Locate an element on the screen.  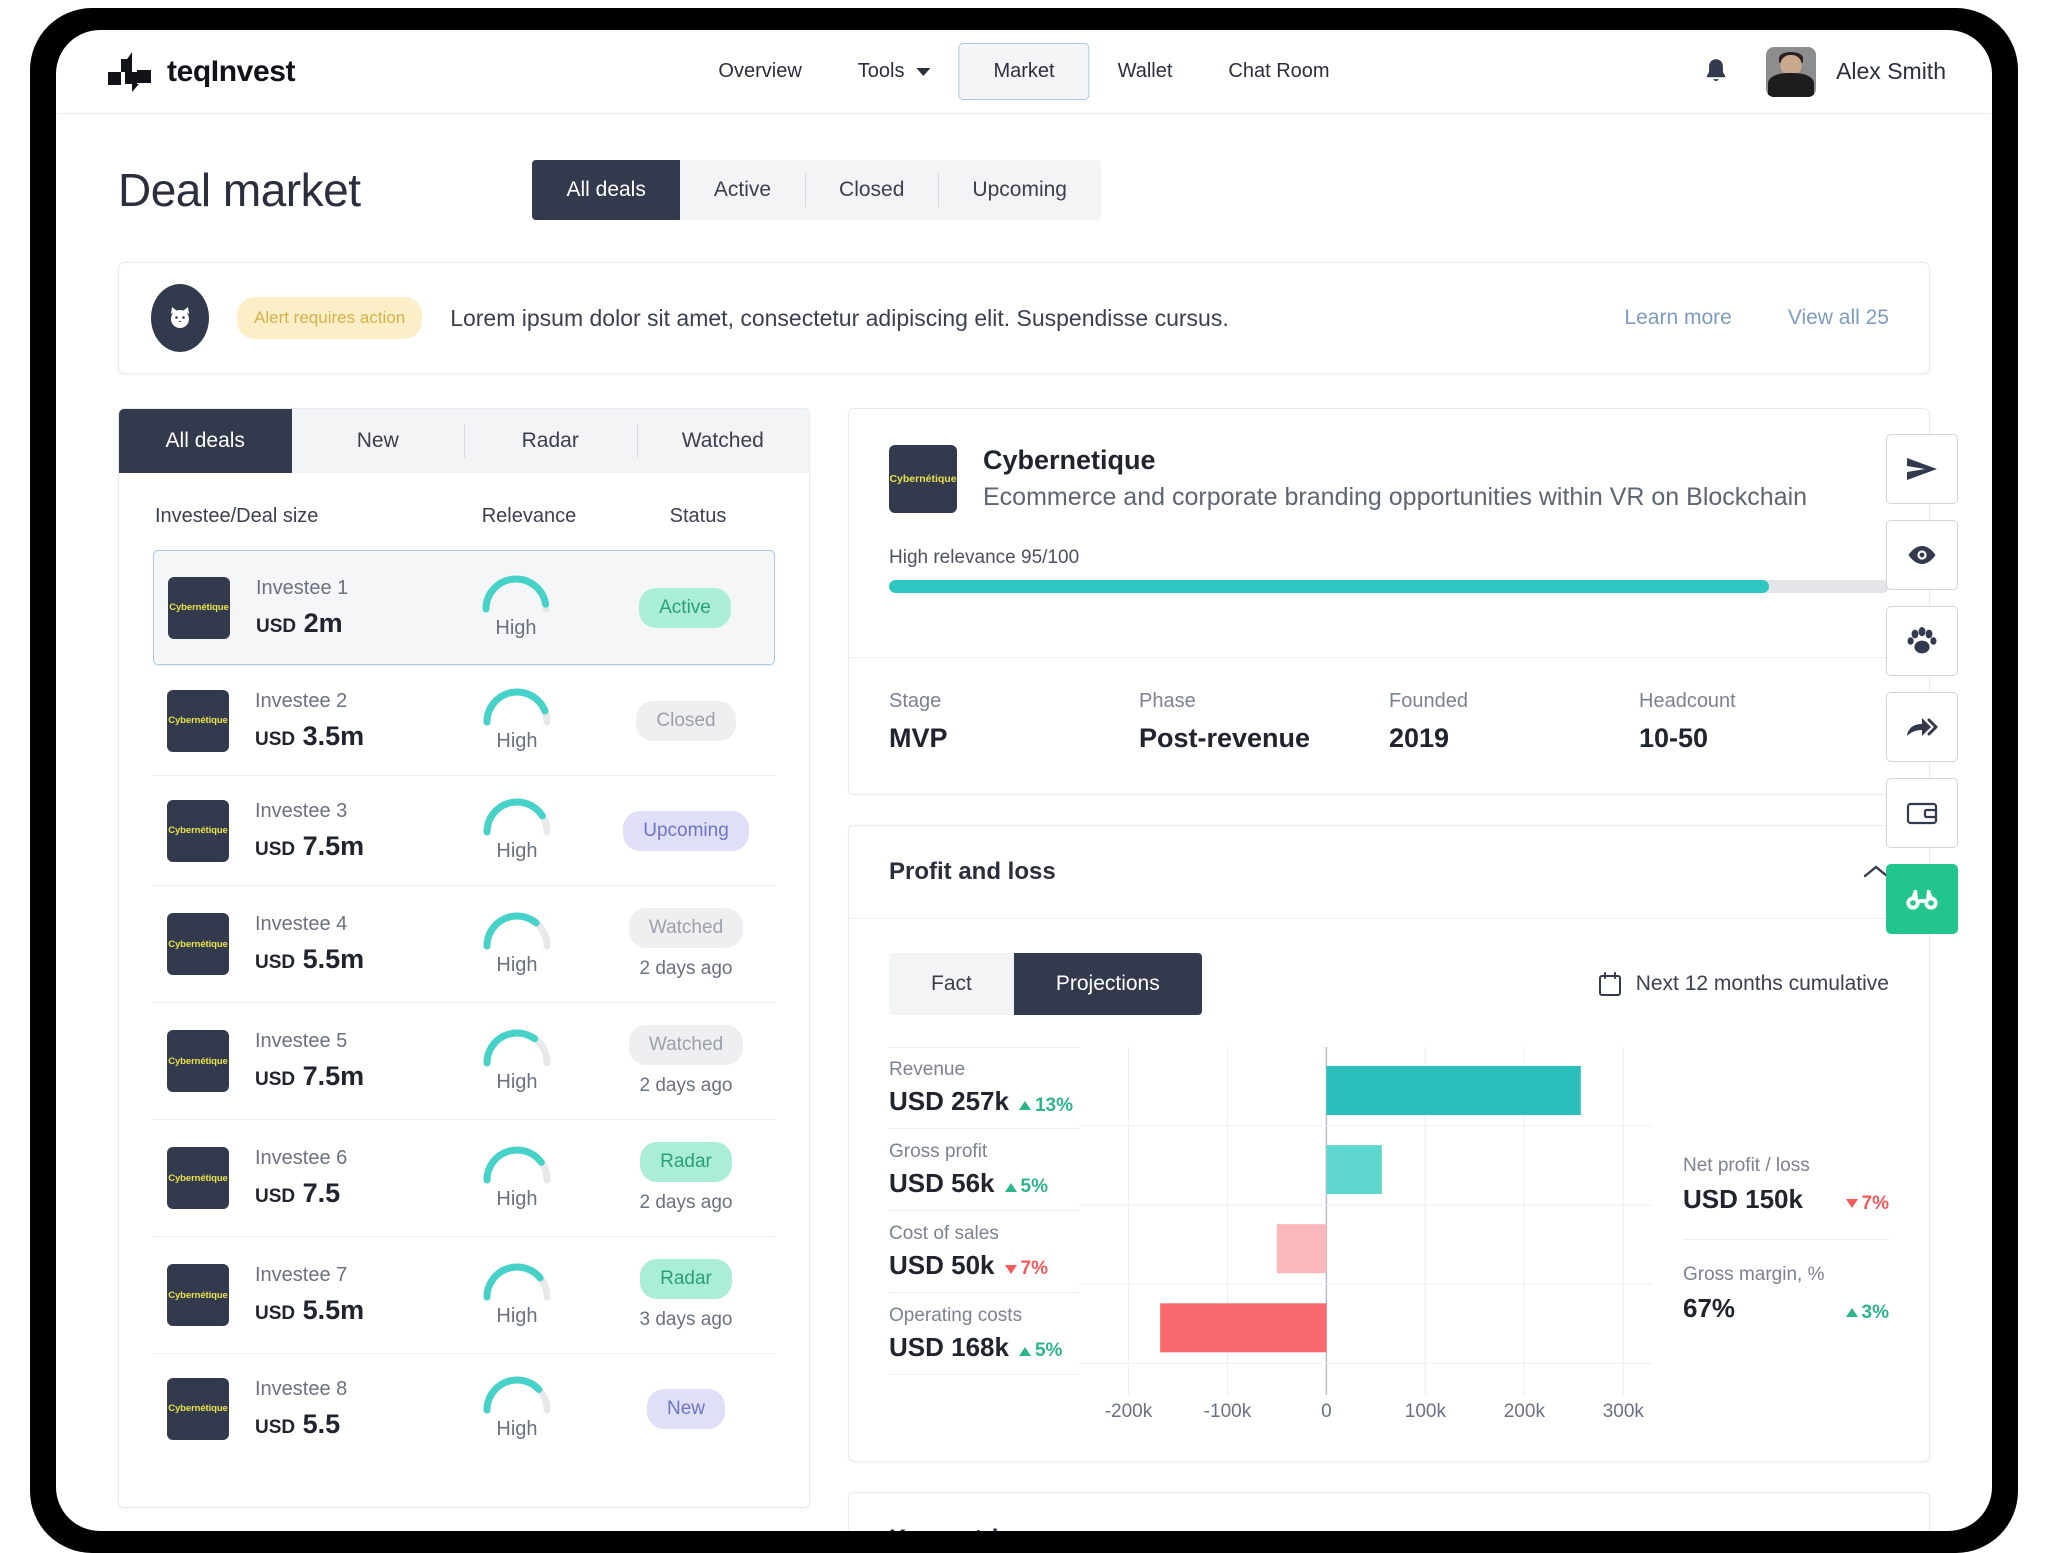
investee-name: Investee 4 is located at coordinates (301, 924).